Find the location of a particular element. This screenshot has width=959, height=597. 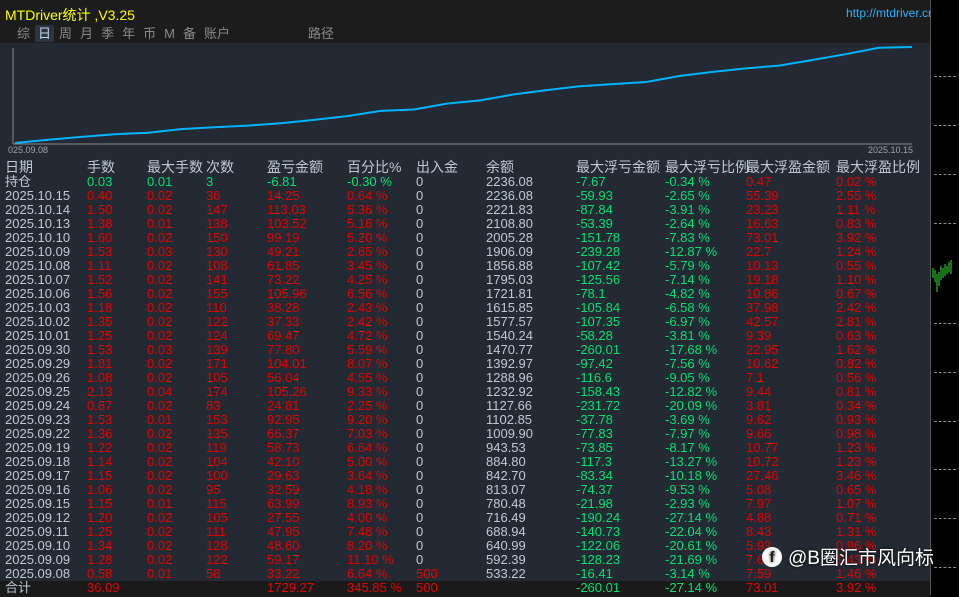

cell-max-float-profit-pct: 1.11 % is located at coordinates (856, 209).